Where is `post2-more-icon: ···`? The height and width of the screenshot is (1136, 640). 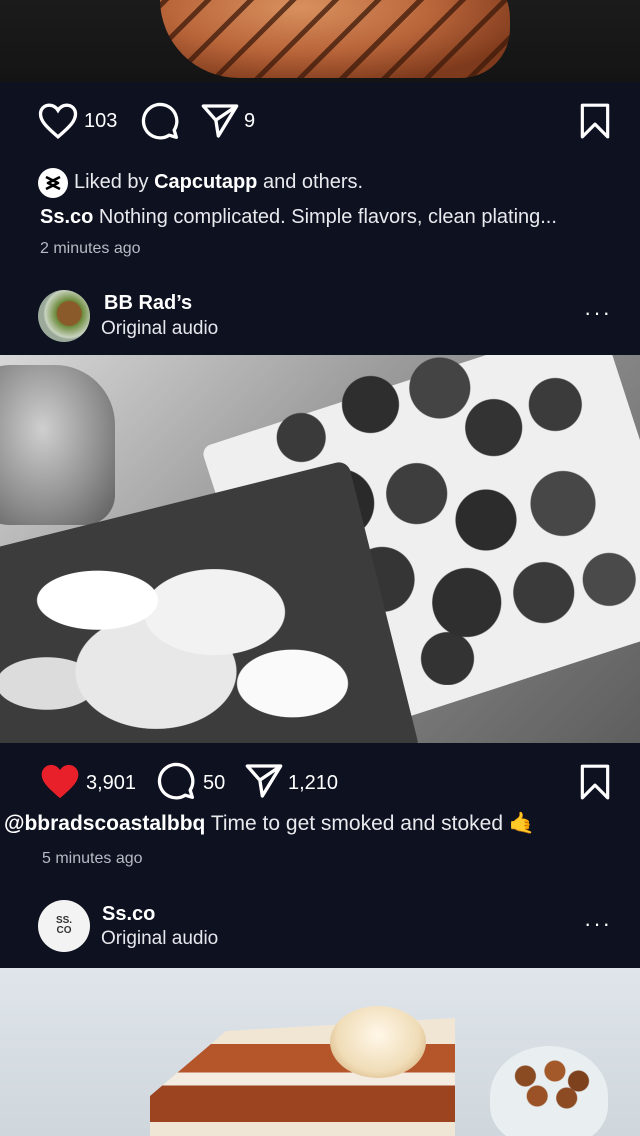
post2-more-icon: ··· is located at coordinates (598, 313).